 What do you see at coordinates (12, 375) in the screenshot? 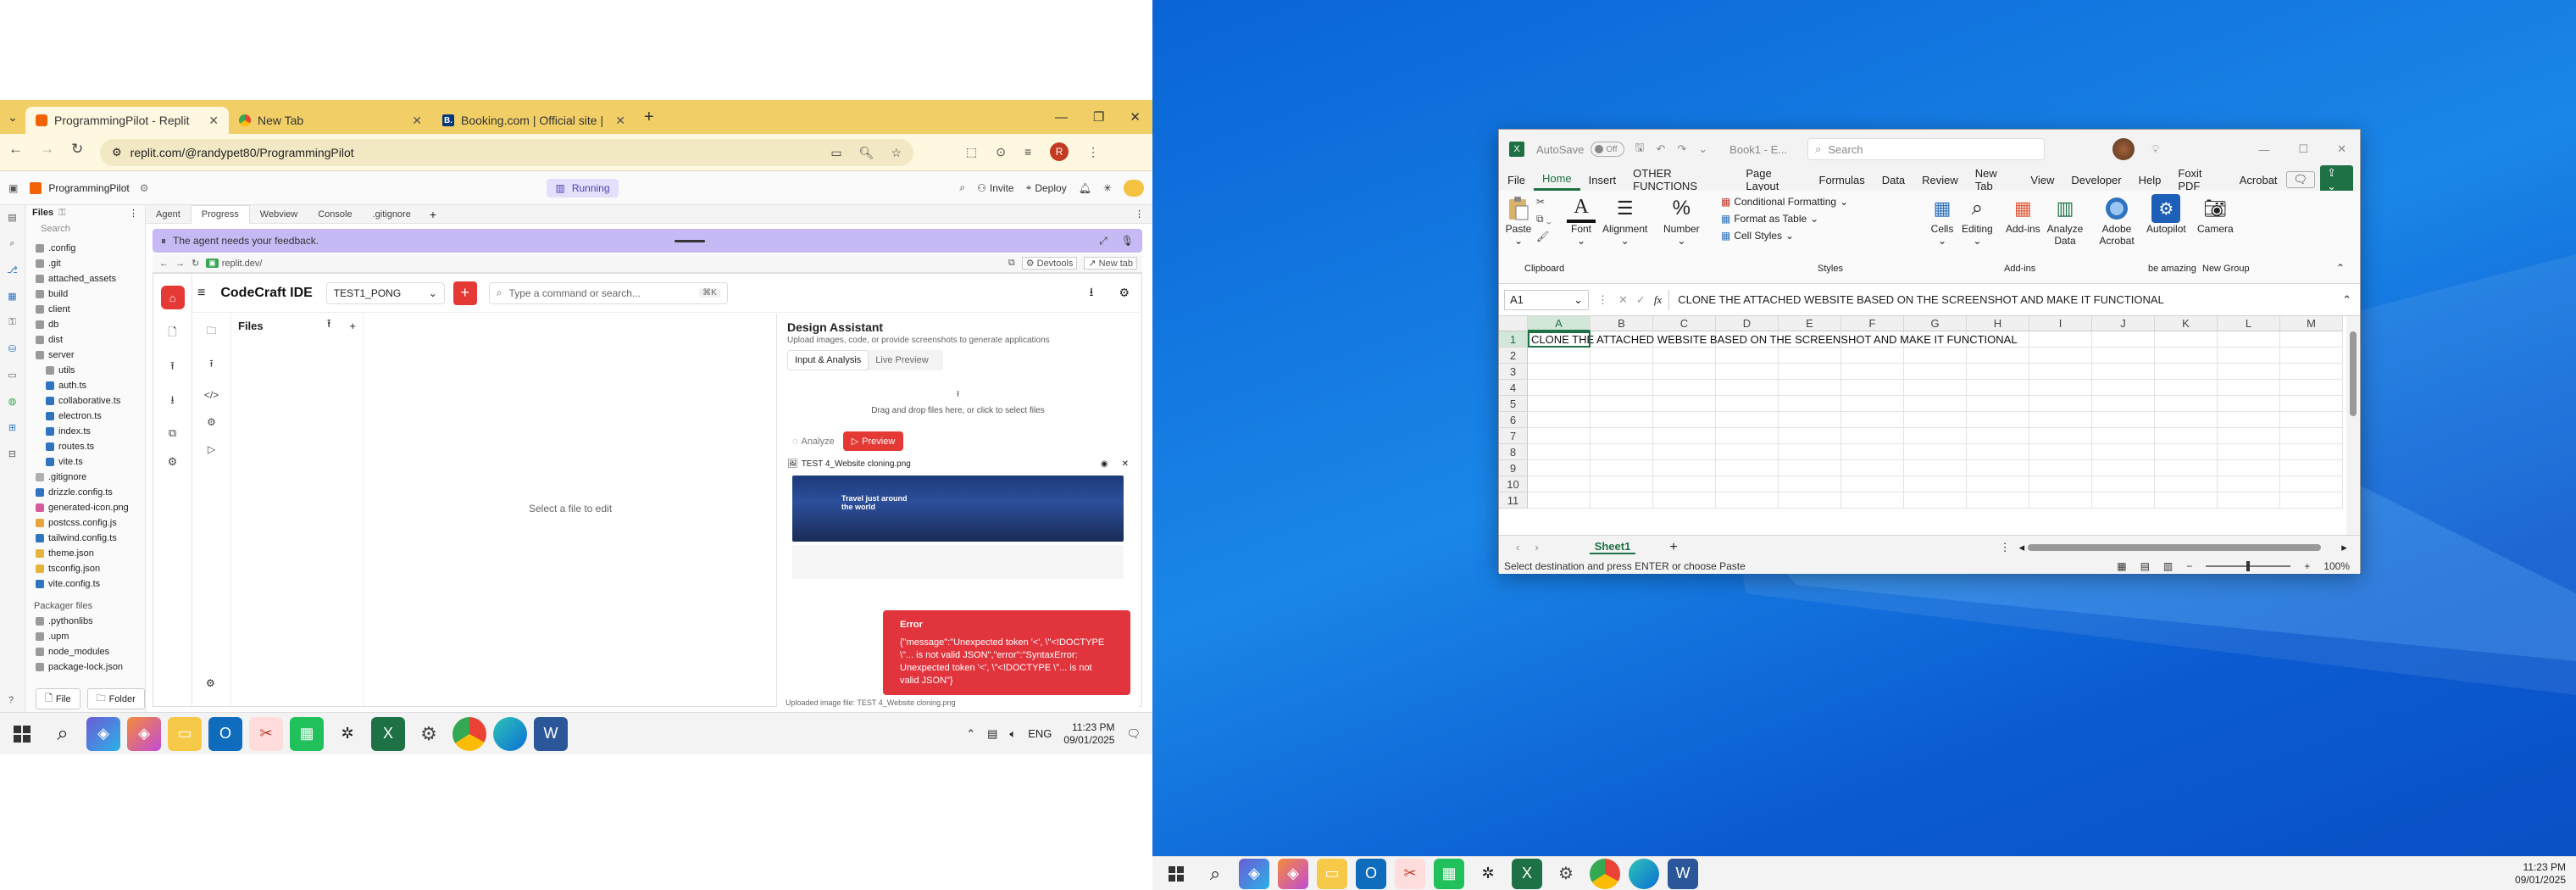
I see `console-rail-icon: ▭` at bounding box center [12, 375].